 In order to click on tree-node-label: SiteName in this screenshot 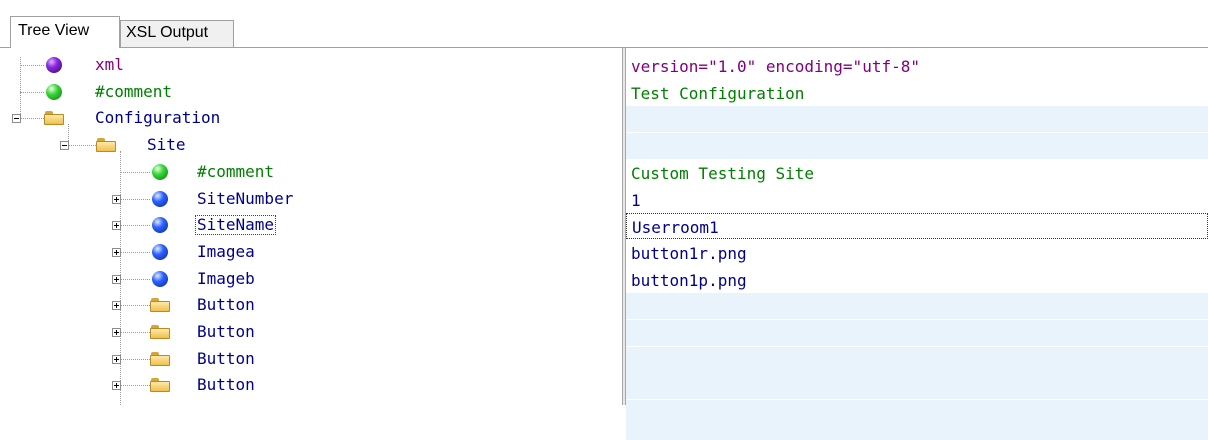, I will do `click(236, 225)`.